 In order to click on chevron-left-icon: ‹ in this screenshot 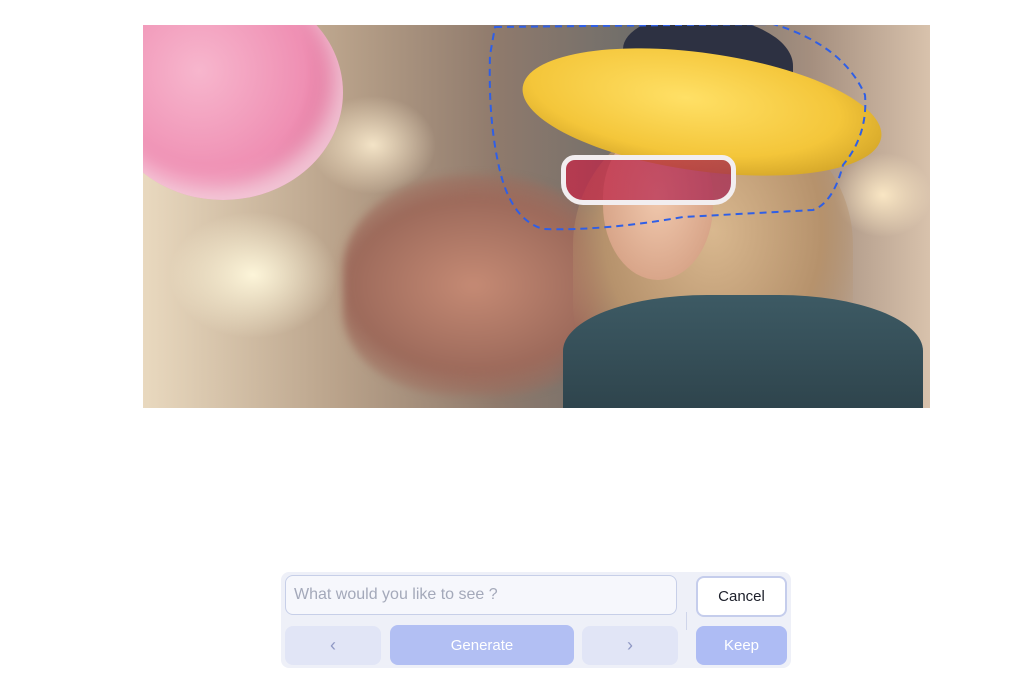, I will do `click(333, 645)`.